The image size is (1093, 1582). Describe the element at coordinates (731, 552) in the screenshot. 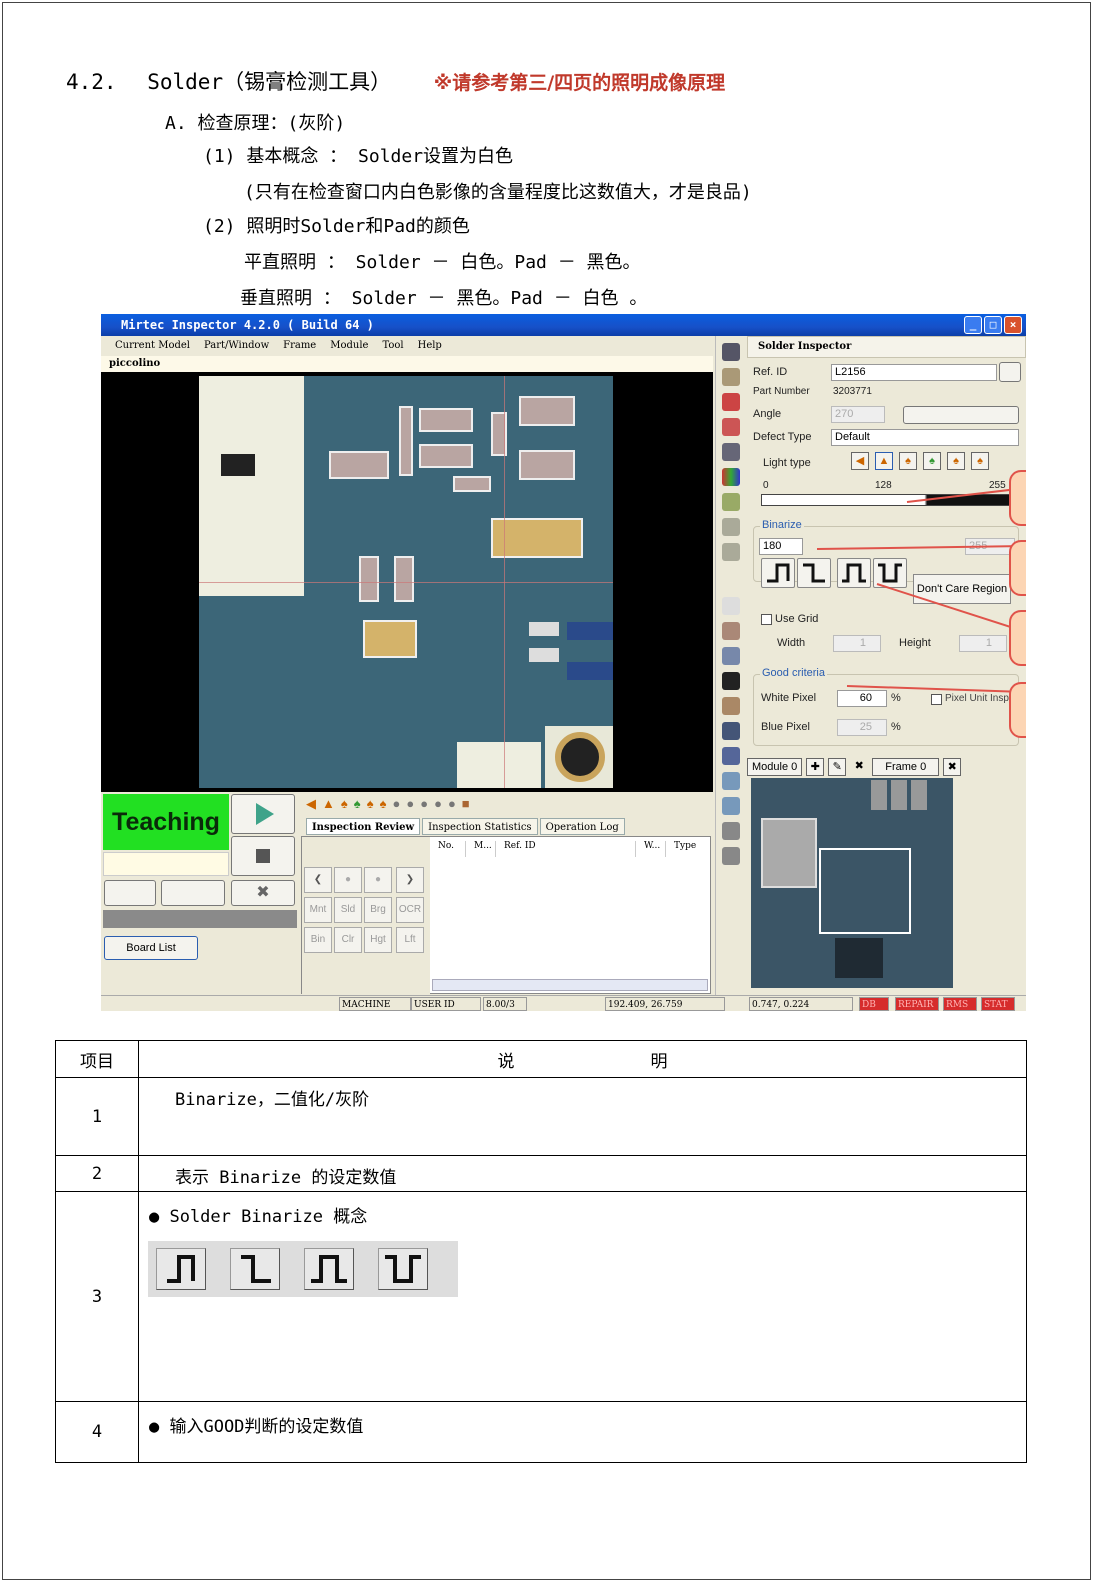

I see `measure-tool-icon` at that location.